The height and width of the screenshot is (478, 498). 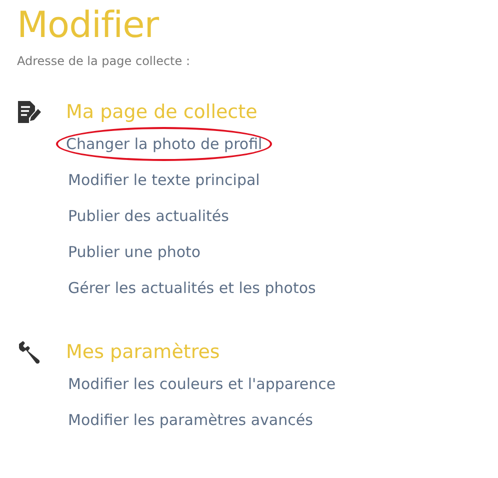 I want to click on menu-link: Modifier les paramètres avancés, so click(x=190, y=420).